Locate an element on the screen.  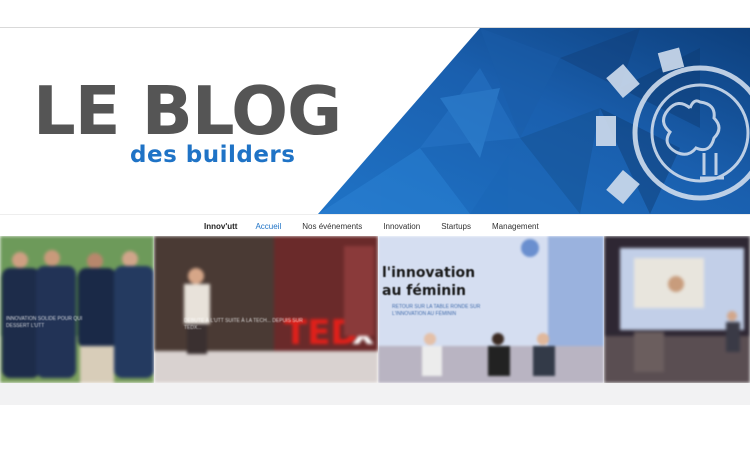
slide-group-photo: INNOVATION SOLIDE POUR QUI DESSERT L'UTT is located at coordinates (77, 309).